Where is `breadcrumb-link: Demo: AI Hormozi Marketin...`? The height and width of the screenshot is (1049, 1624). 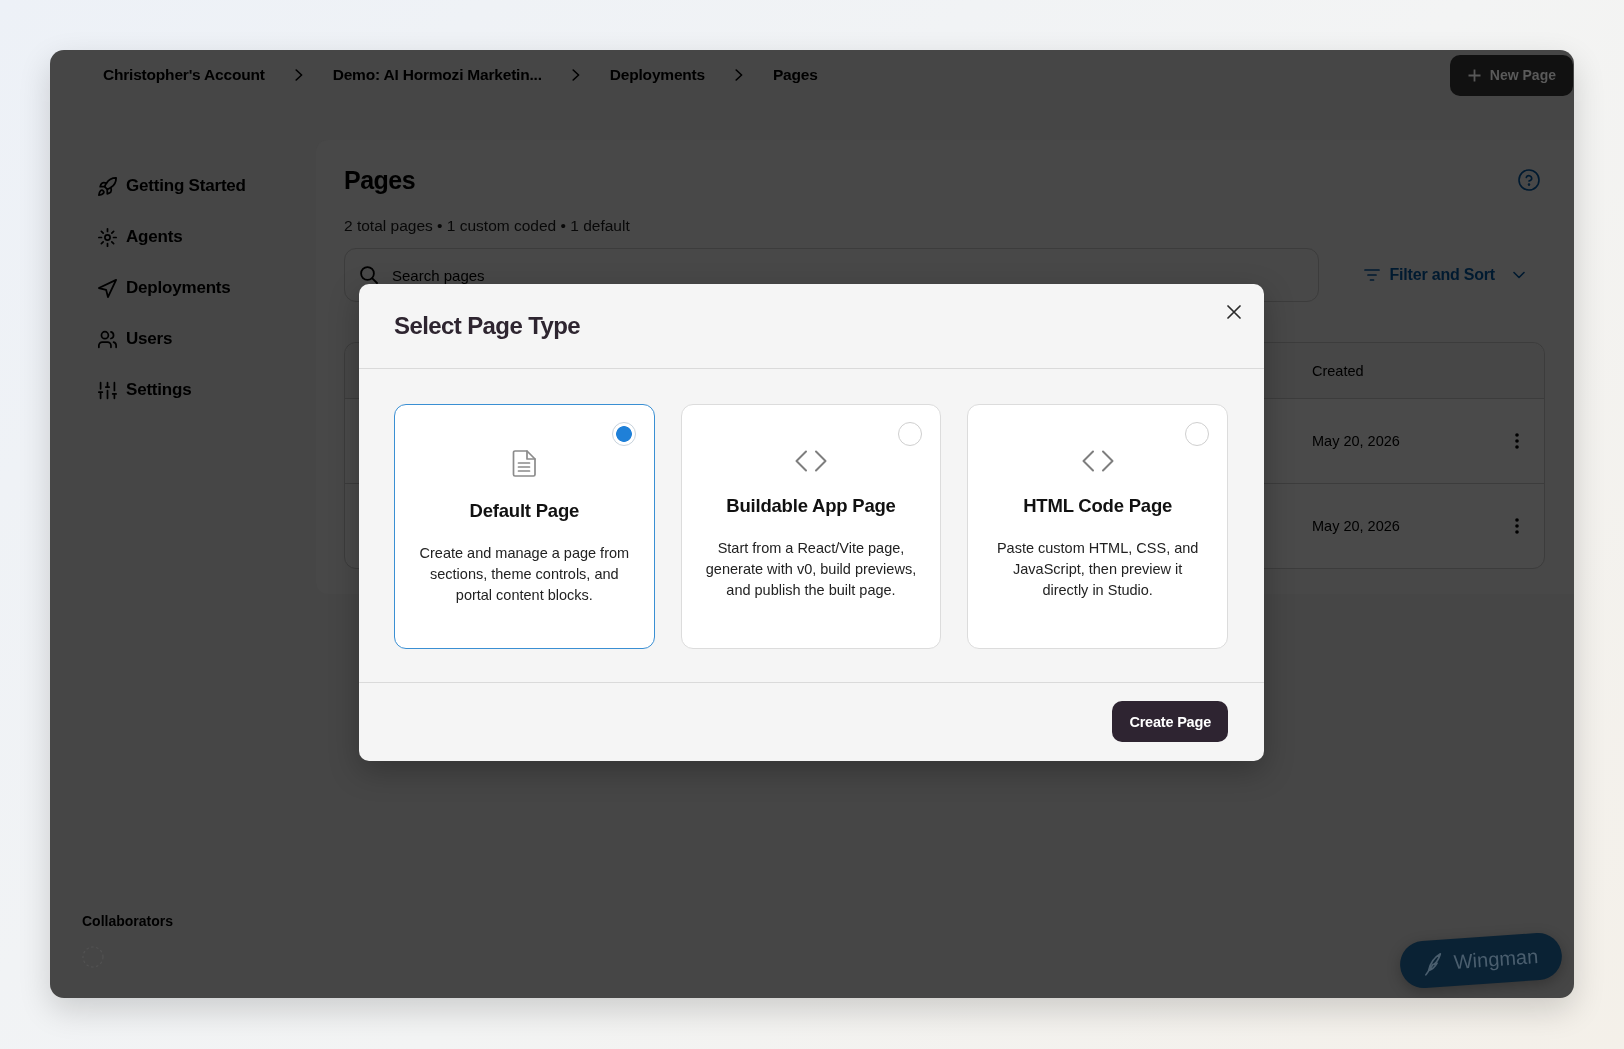
breadcrumb-link: Demo: AI Hormozi Marketin... is located at coordinates (437, 75).